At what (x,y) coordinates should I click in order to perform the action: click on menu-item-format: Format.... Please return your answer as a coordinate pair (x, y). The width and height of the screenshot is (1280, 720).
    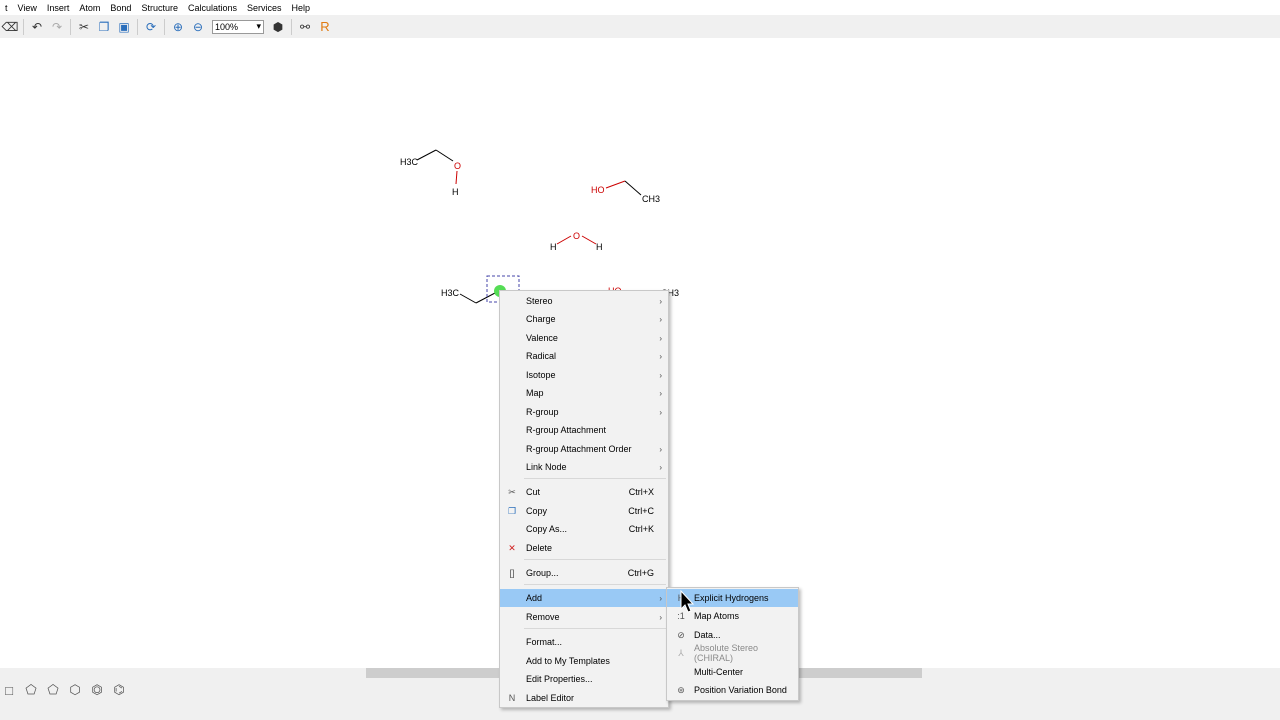
    Looking at the image, I should click on (584, 642).